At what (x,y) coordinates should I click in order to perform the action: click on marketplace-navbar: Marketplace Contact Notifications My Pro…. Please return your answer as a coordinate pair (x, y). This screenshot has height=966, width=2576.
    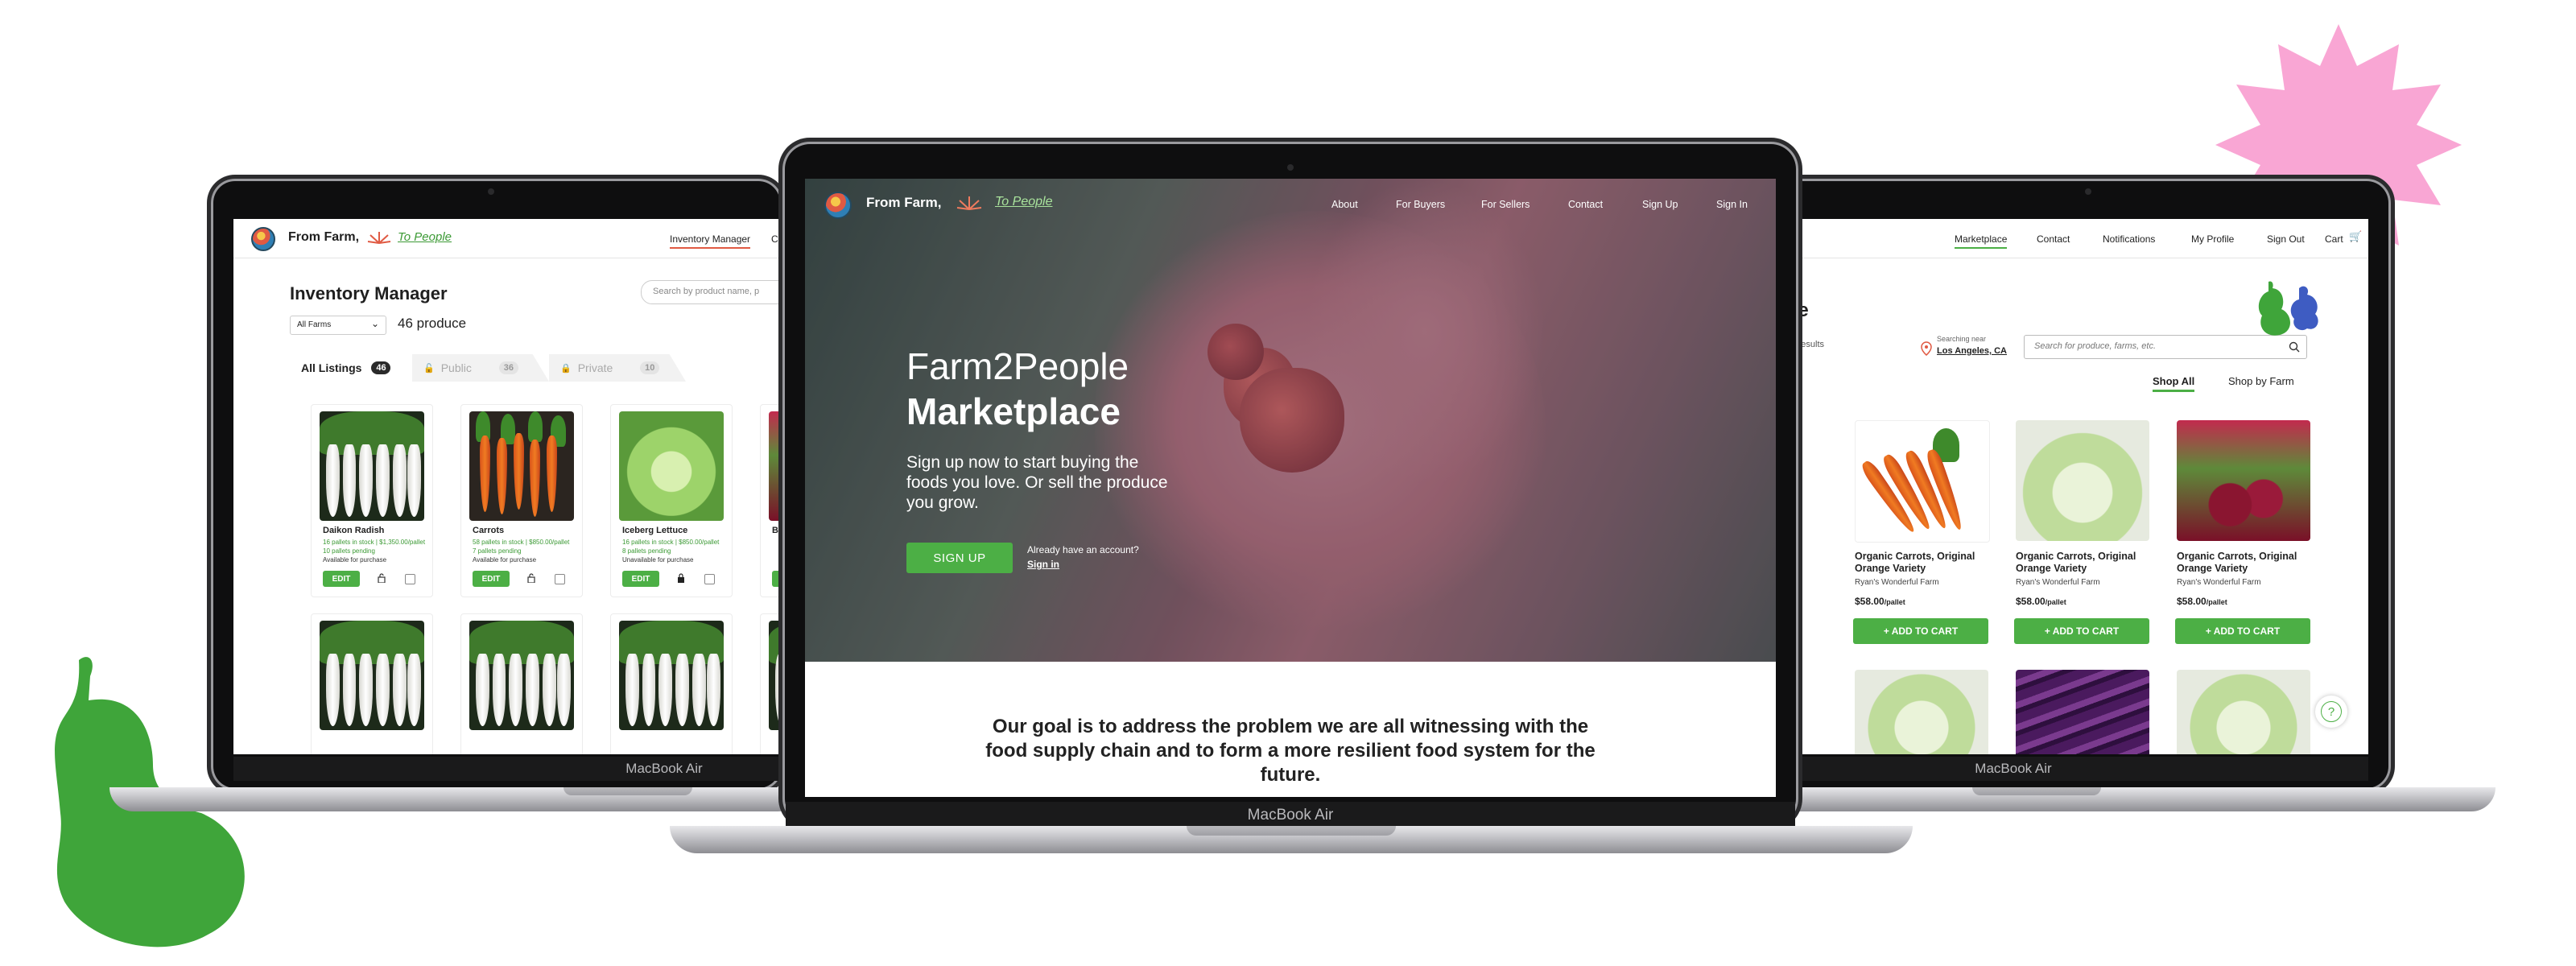
    Looking at the image, I should click on (2069, 238).